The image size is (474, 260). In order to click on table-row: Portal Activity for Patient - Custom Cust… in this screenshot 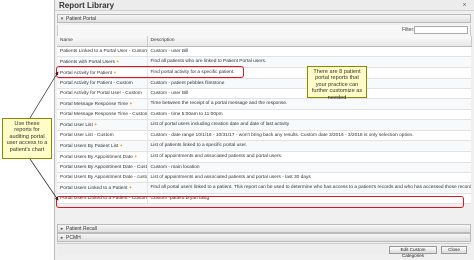, I will do `click(264, 83)`.